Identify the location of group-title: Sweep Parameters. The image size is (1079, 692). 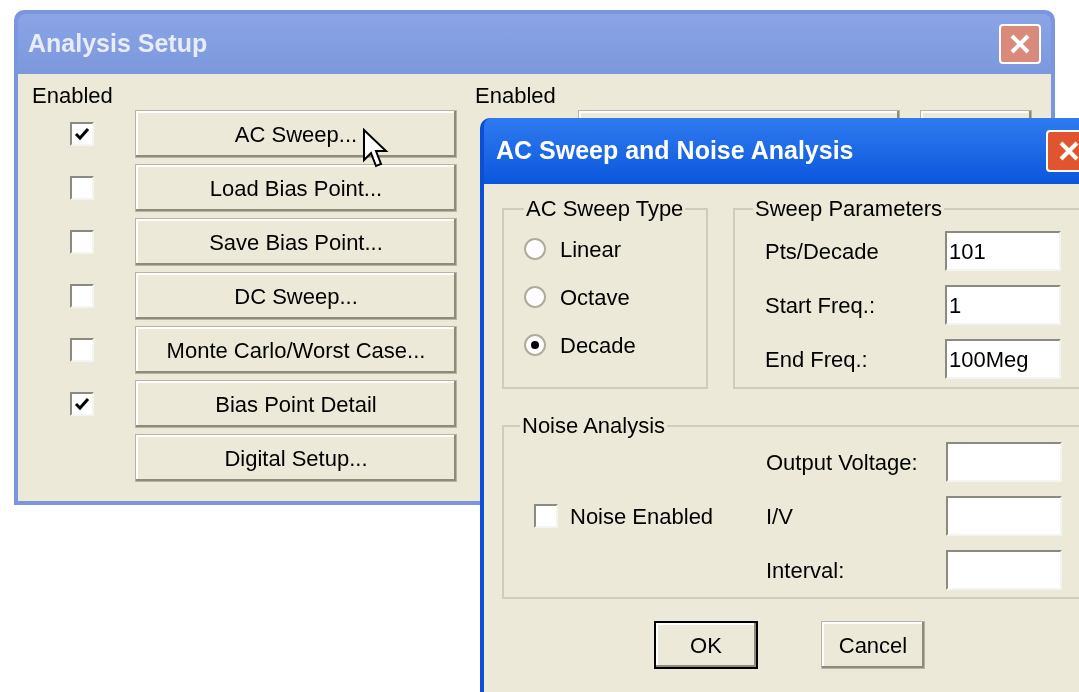
(849, 209).